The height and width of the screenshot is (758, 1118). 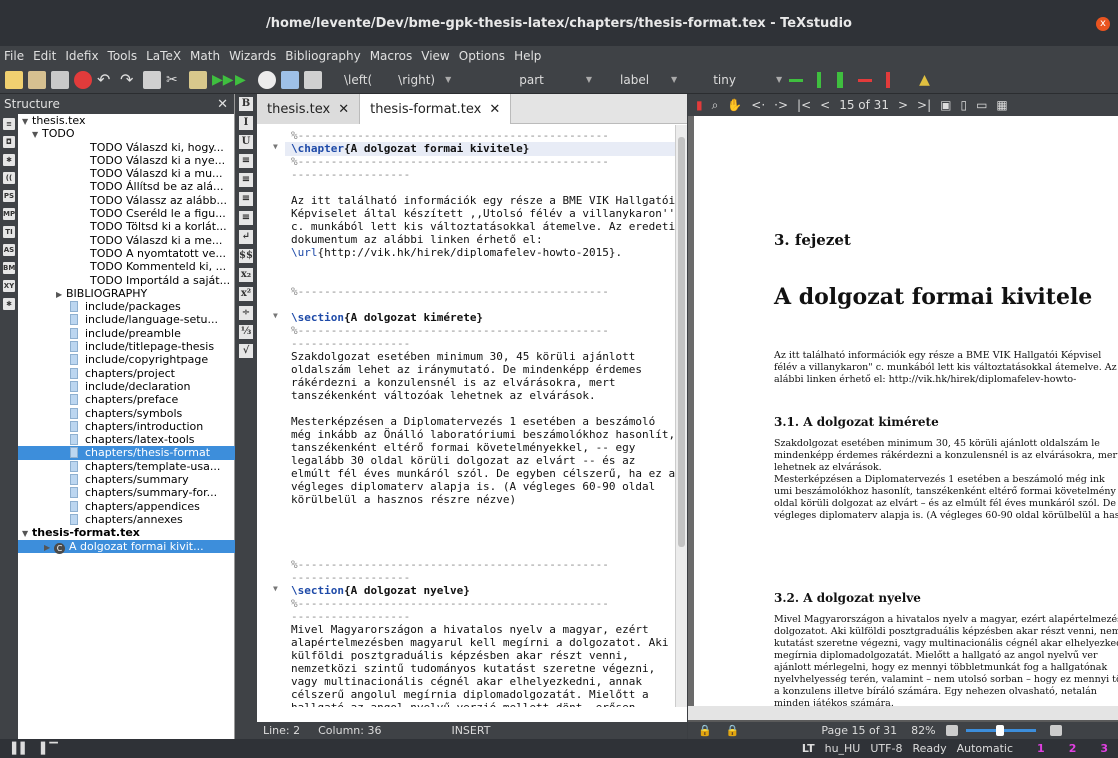 I want to click on prev-page-icon: <, so click(x=825, y=105).